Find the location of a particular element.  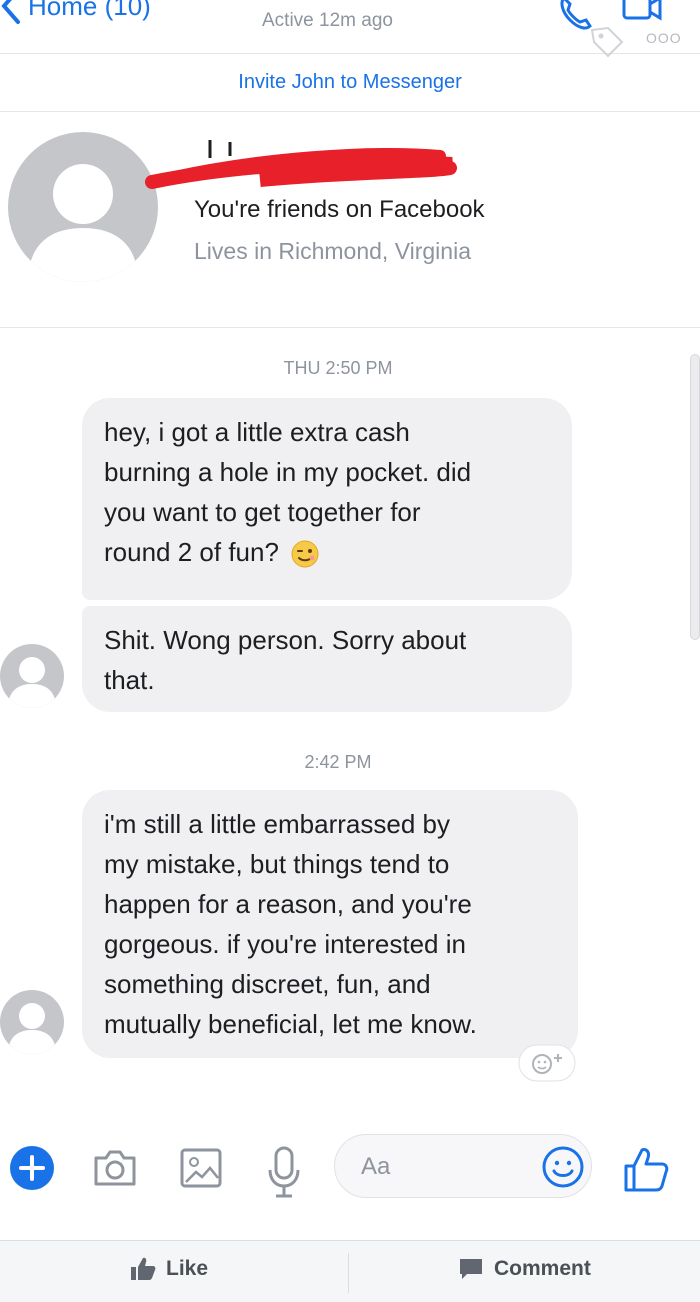

chevron-left-icon is located at coordinates (10, 12).